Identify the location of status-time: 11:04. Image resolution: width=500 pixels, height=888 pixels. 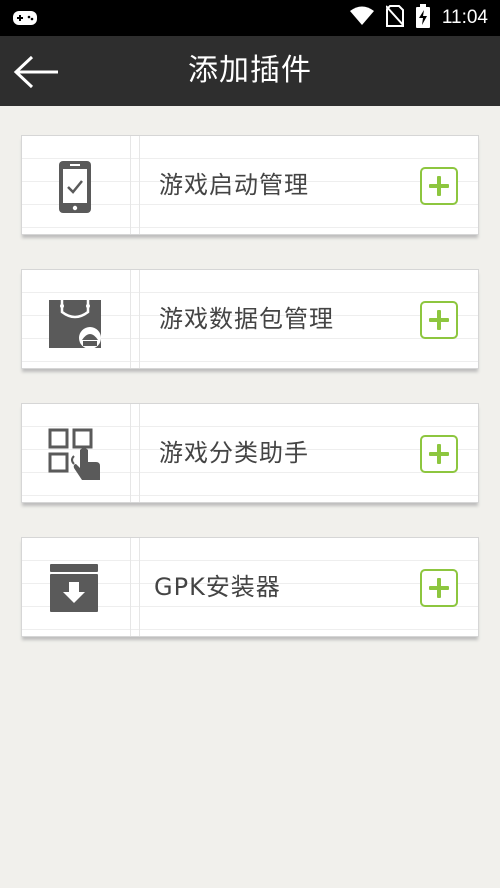
(464, 17).